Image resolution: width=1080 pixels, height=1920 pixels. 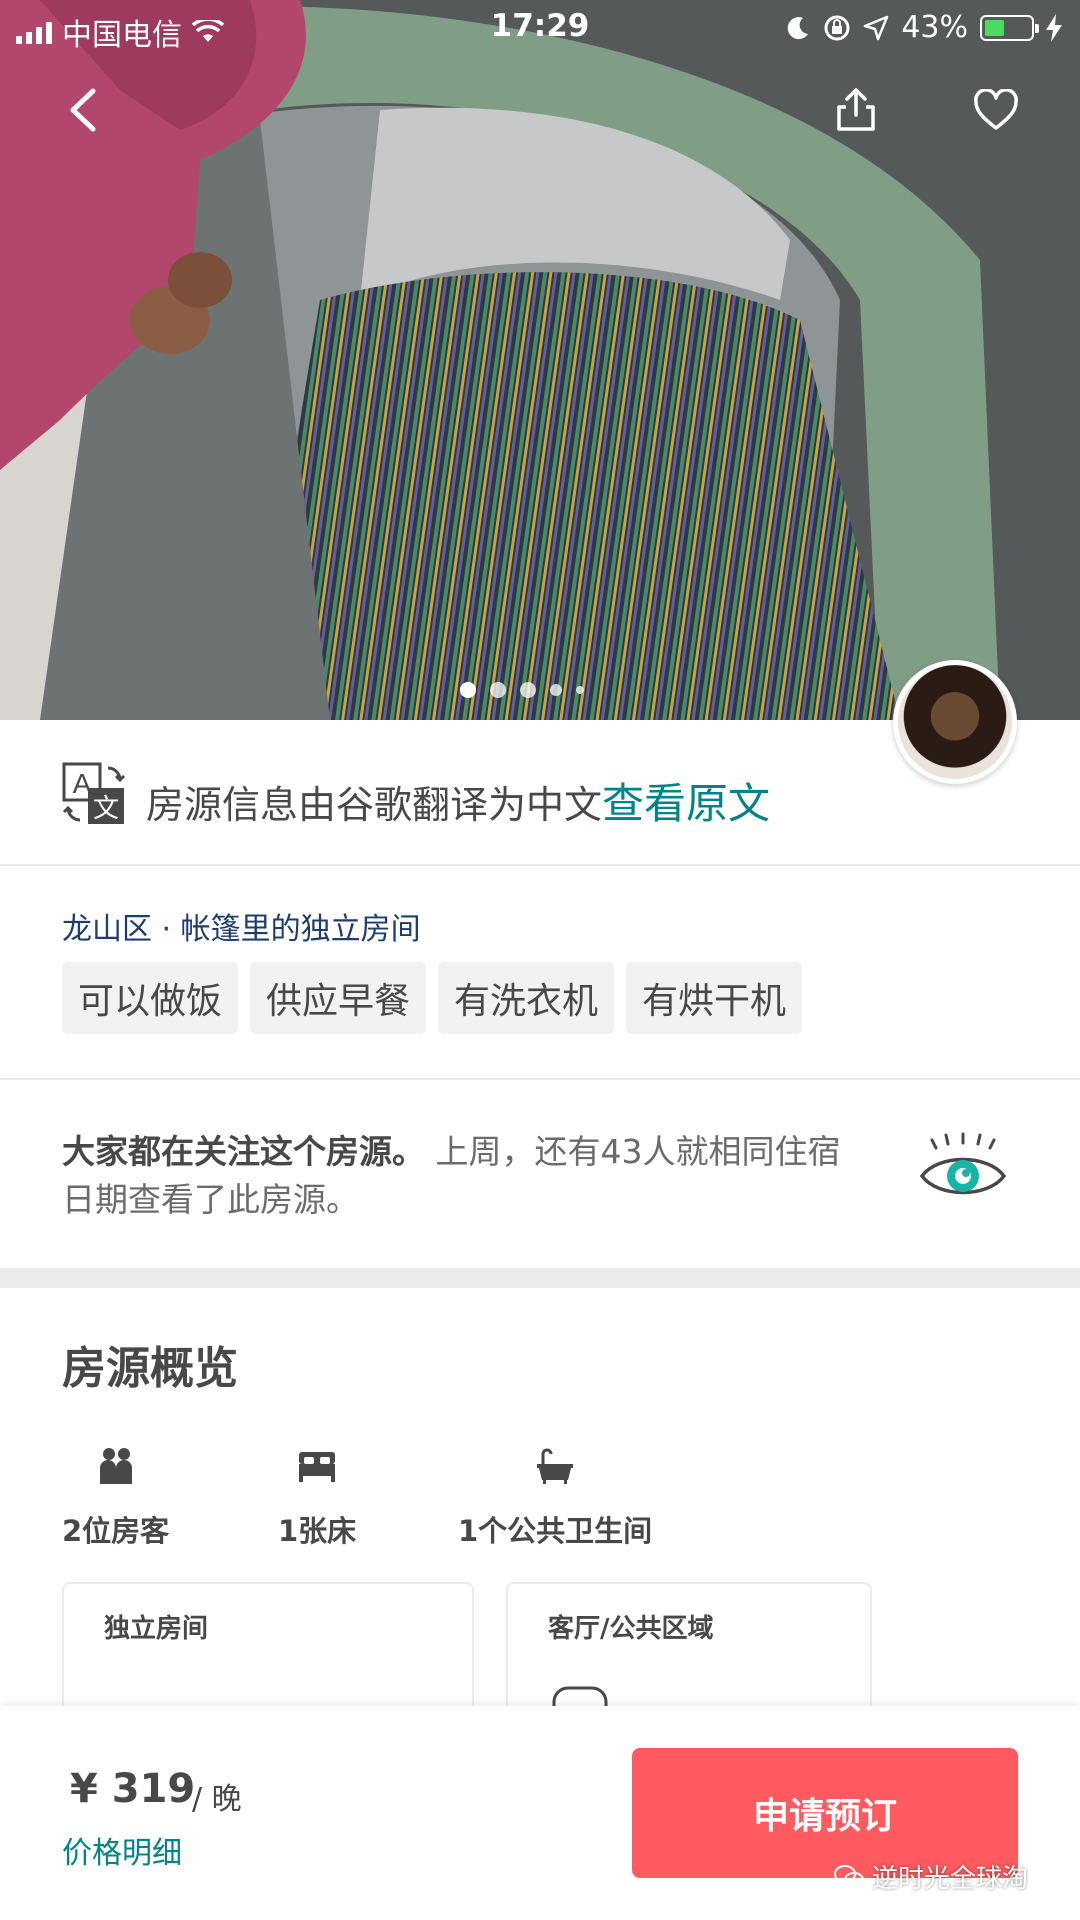 I want to click on stat-bathrooms: 1个公共卫生间, so click(x=555, y=1498).